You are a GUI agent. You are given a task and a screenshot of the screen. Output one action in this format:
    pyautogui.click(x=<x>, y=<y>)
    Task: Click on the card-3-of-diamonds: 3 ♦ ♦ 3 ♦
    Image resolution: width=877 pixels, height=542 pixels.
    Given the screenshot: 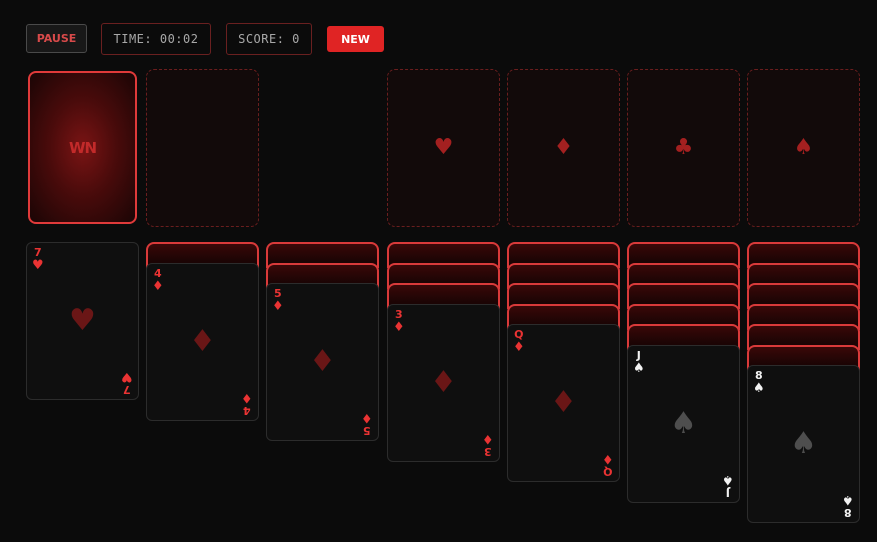 What is the action you would take?
    pyautogui.click(x=443, y=383)
    